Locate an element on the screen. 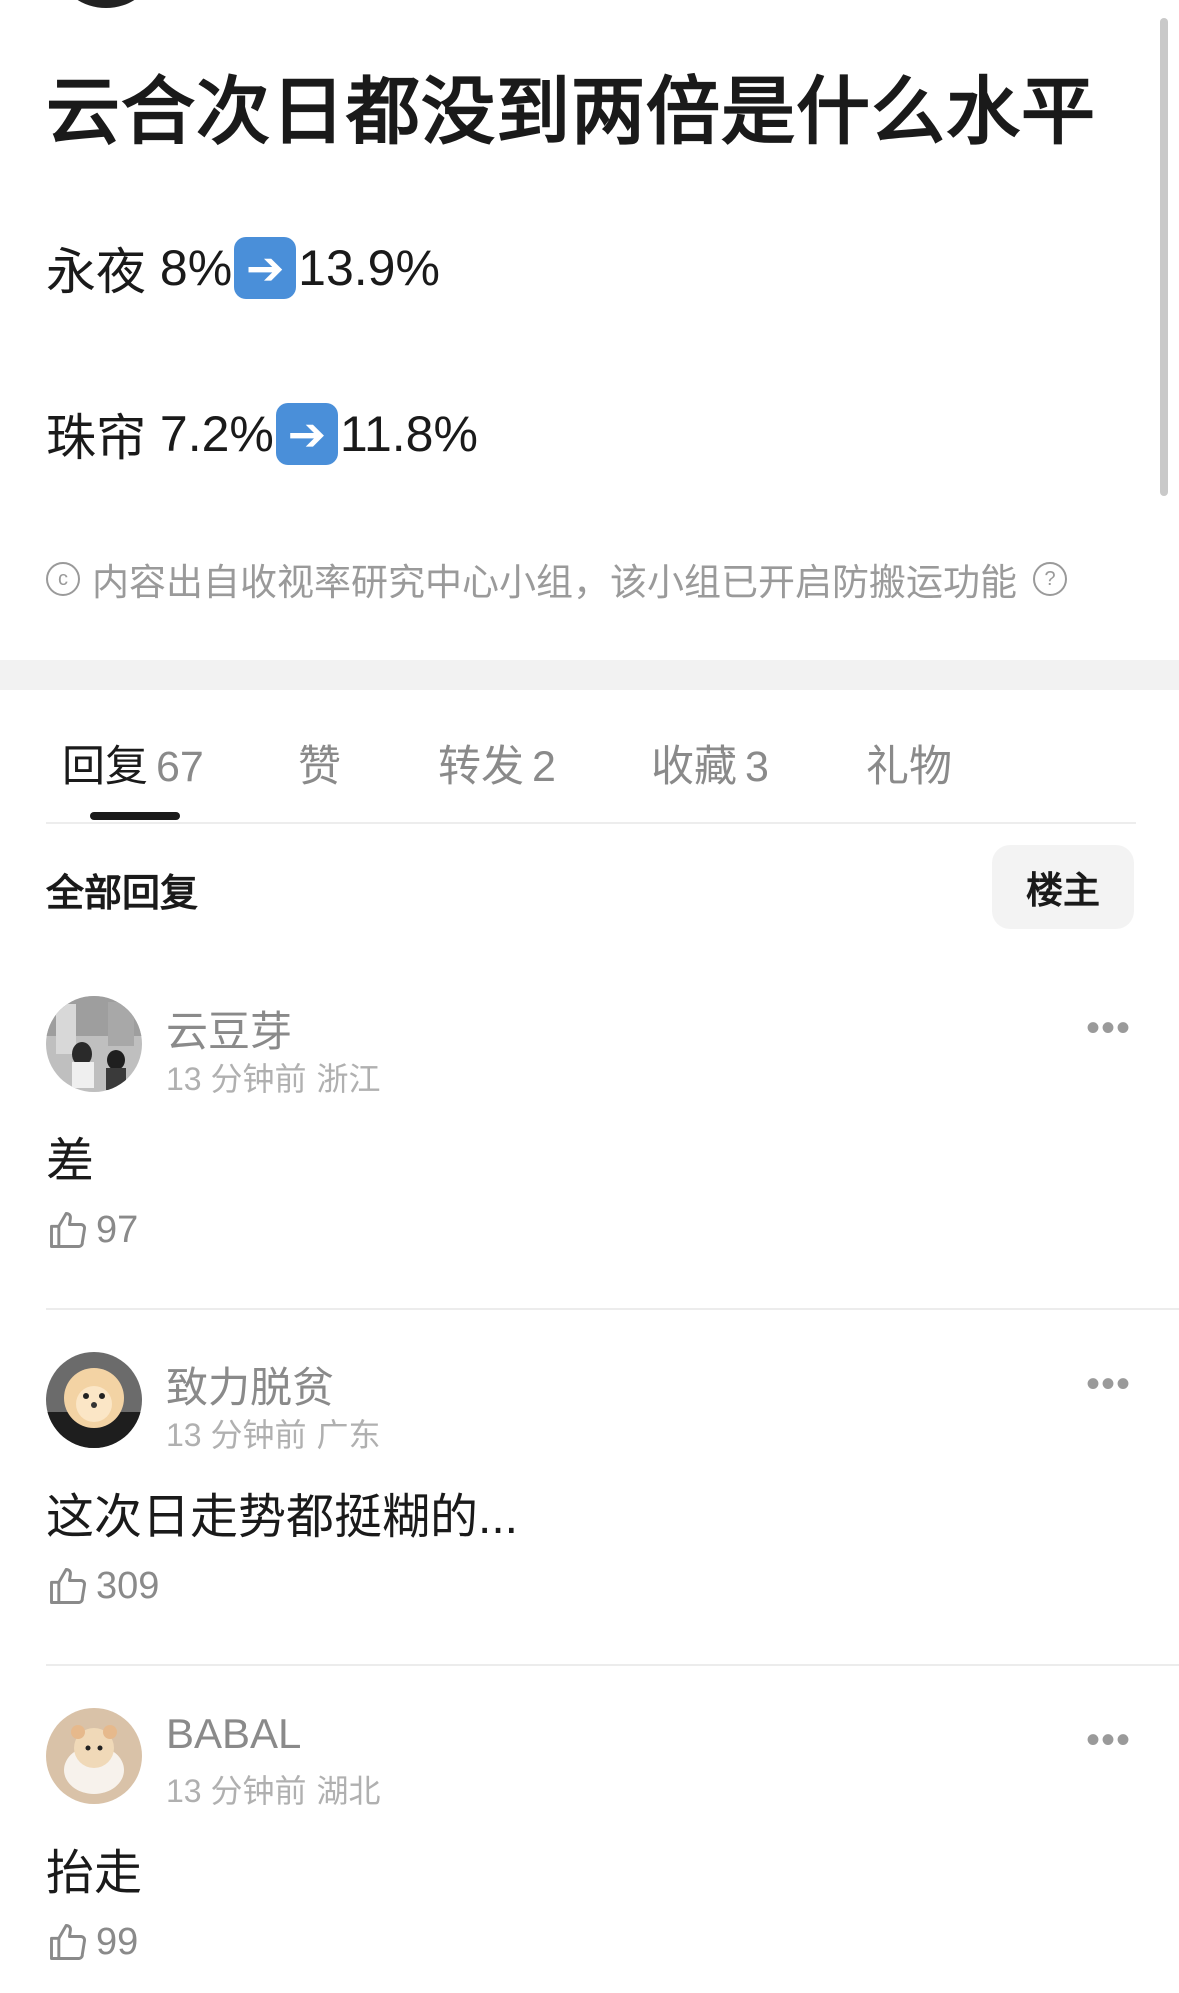 Image resolution: width=1179 pixels, height=1993 pixels. post-title: 云合次日都没到两倍是什么水平 is located at coordinates (571, 111).